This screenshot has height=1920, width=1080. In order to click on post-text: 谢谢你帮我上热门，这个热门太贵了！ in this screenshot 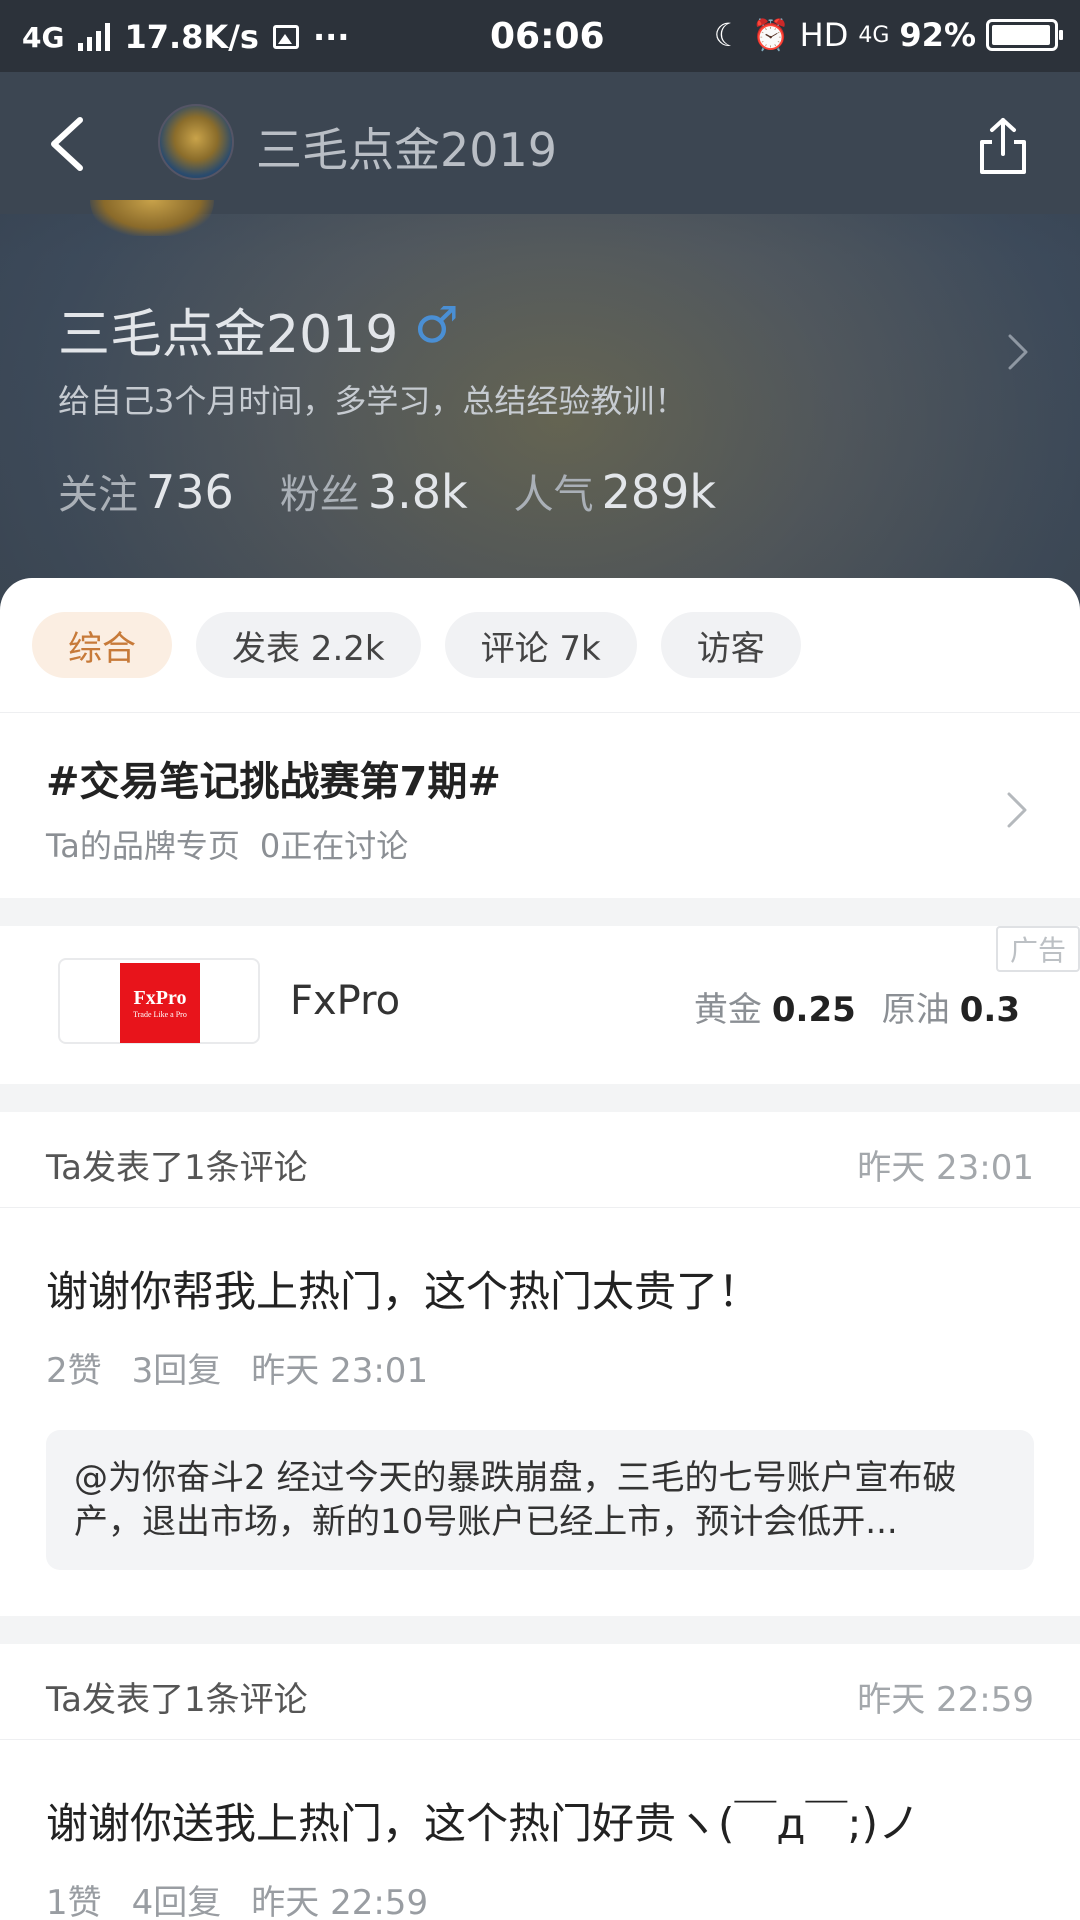, I will do `click(403, 1291)`.